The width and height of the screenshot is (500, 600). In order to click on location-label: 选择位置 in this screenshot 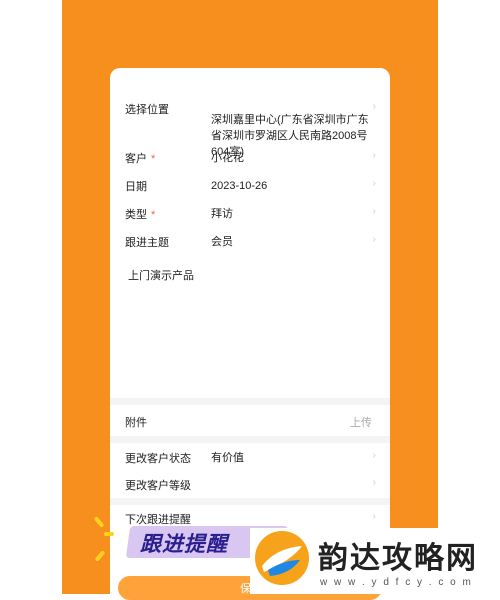, I will do `click(147, 110)`.